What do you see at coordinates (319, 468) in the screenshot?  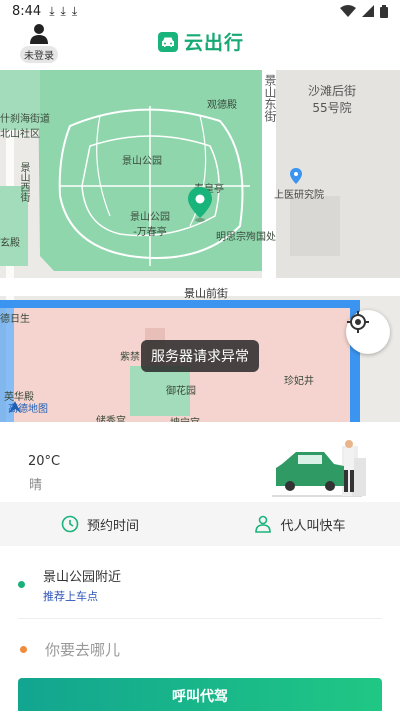 I see `driver-car-illustration` at bounding box center [319, 468].